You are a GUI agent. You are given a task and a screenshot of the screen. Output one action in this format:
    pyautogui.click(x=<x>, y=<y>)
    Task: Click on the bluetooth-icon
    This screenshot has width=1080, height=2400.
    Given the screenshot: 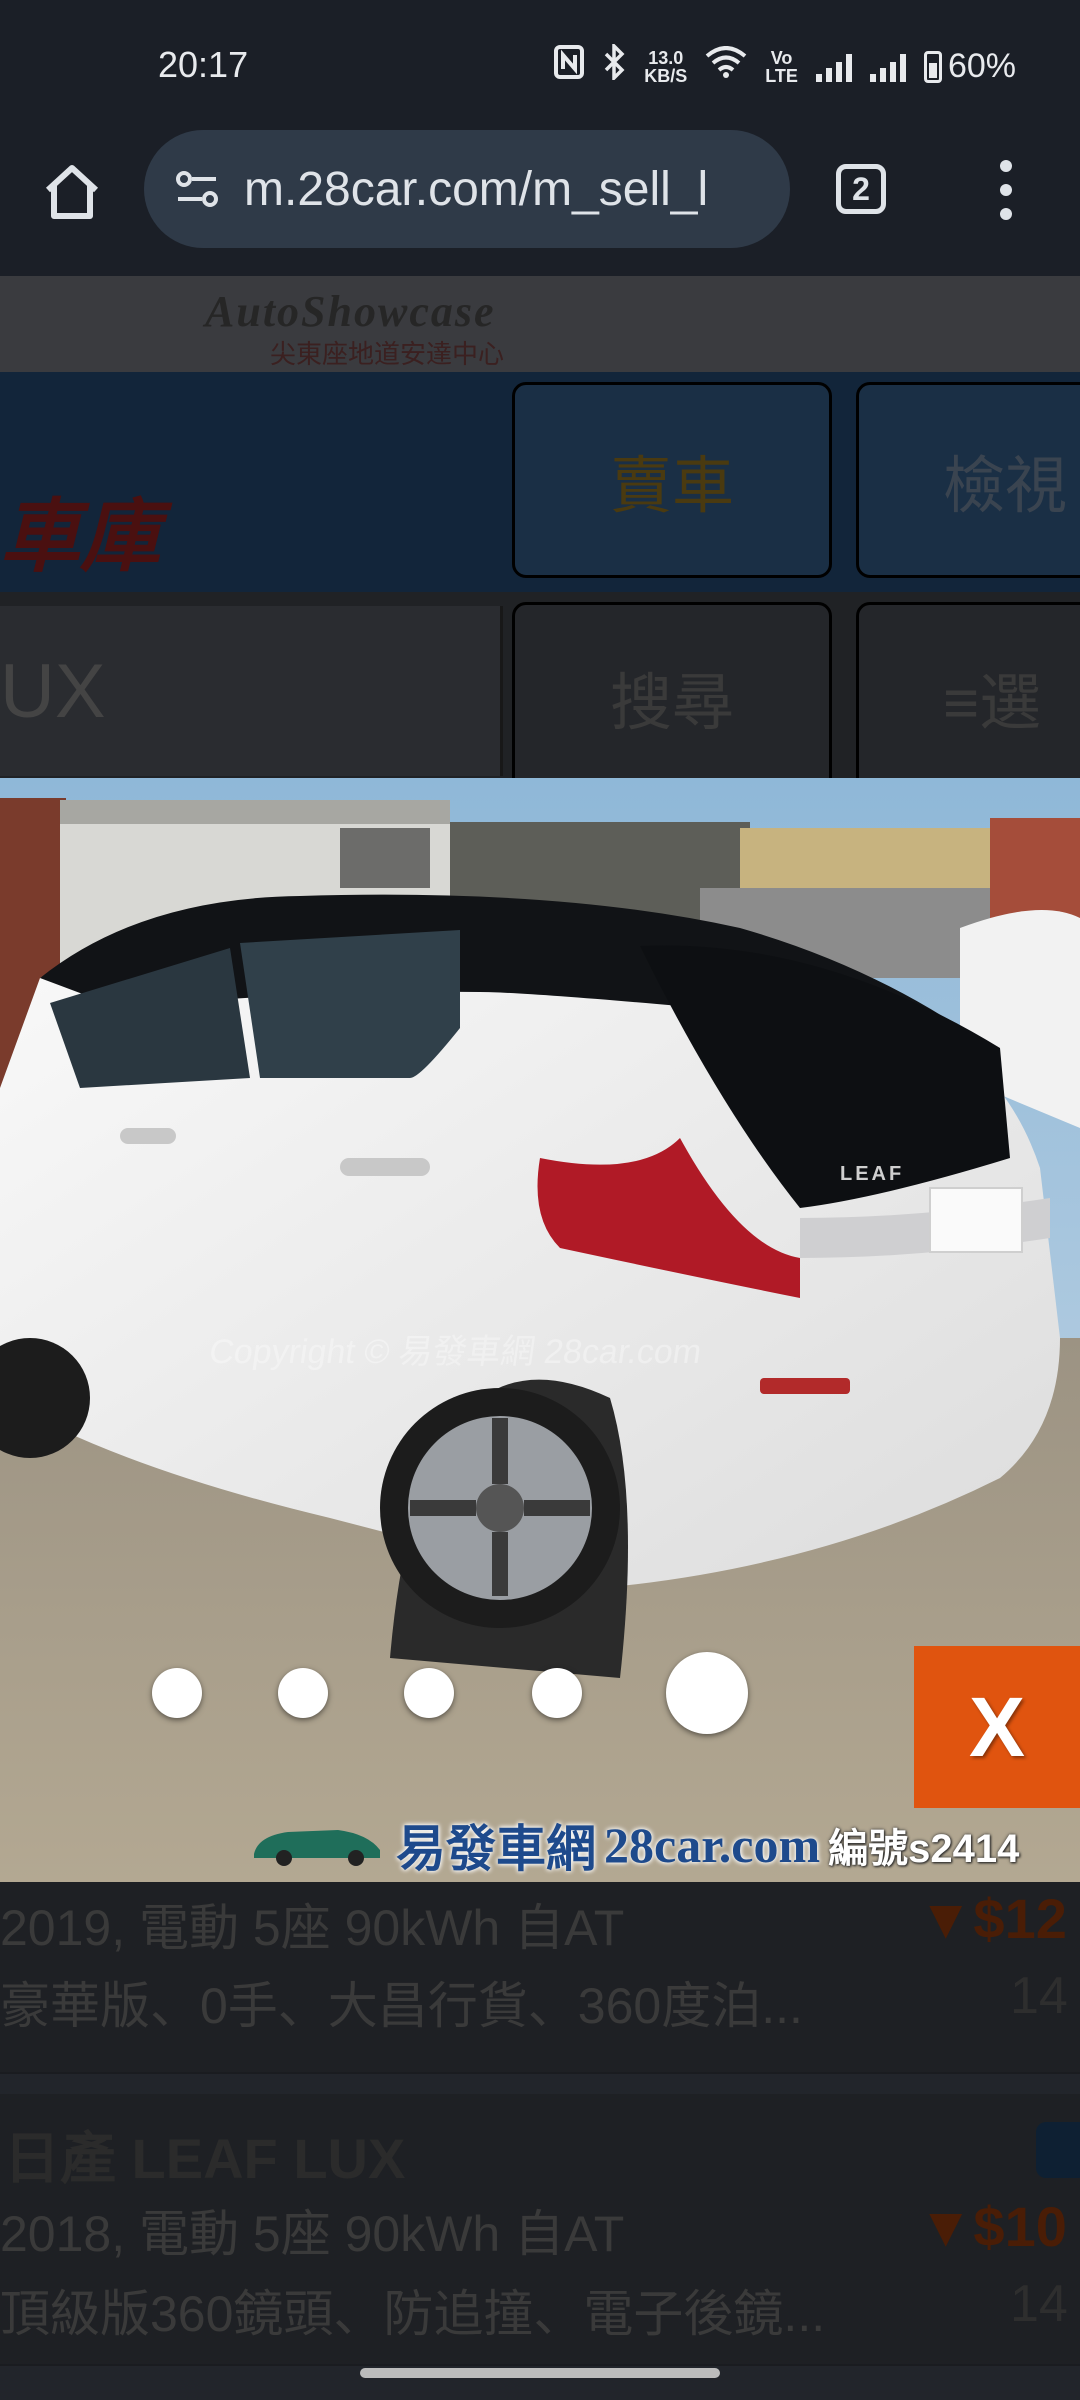 What is the action you would take?
    pyautogui.click(x=614, y=65)
    